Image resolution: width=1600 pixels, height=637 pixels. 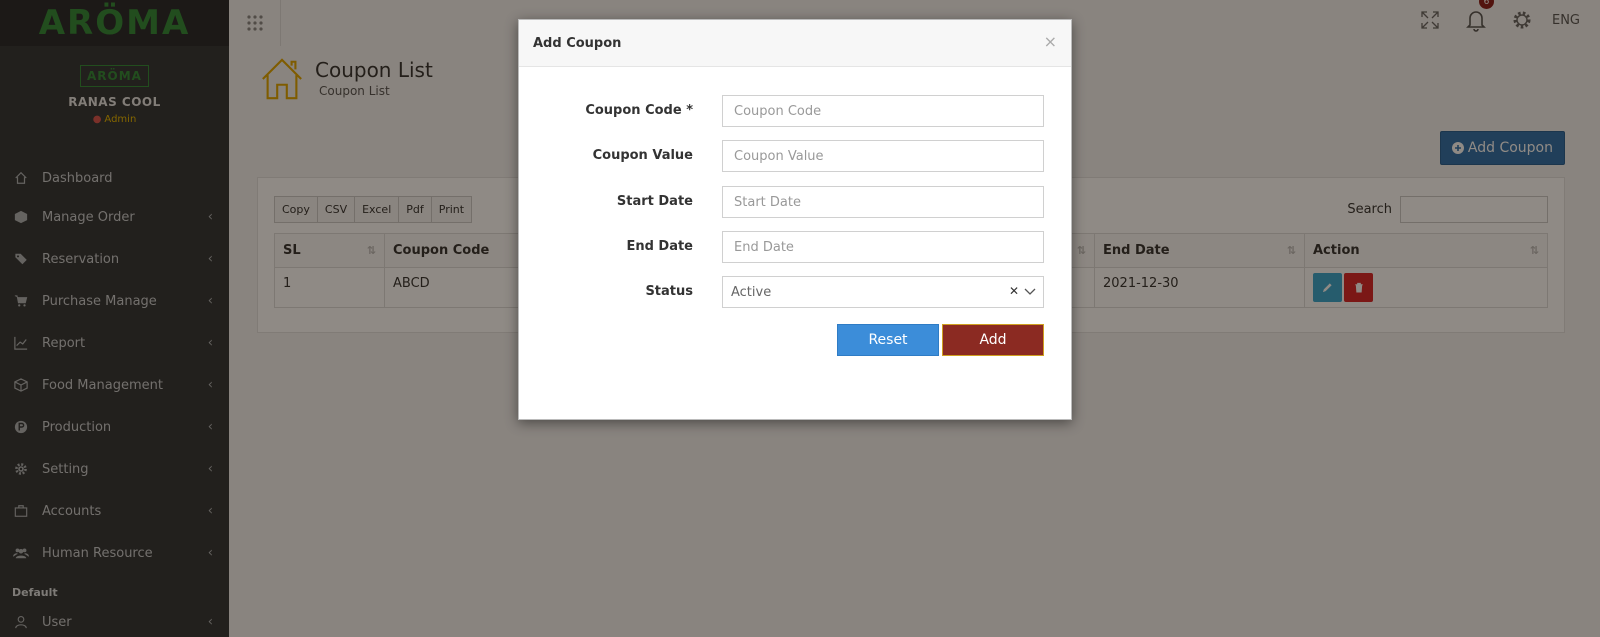 What do you see at coordinates (883, 247) in the screenshot?
I see `end-date-input` at bounding box center [883, 247].